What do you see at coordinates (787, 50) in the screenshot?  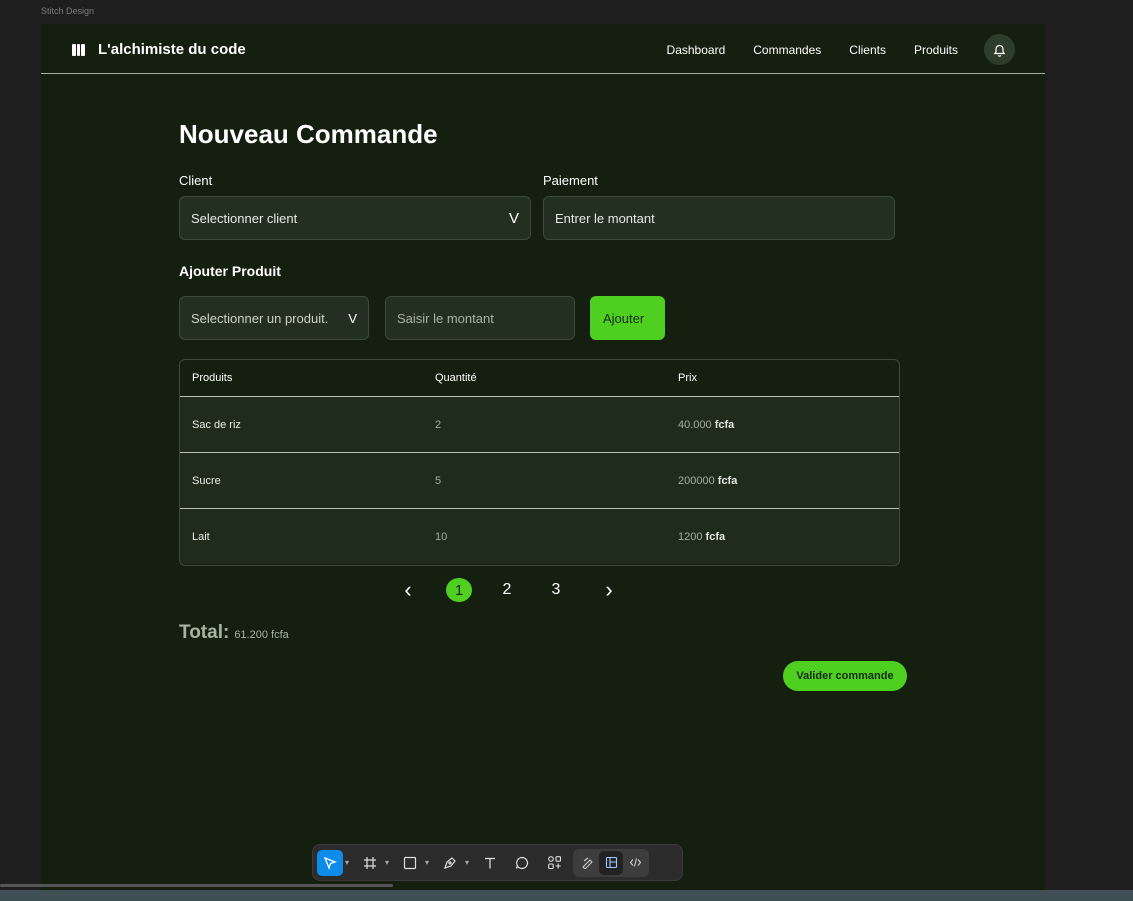 I see `nav-commandes: Commandes` at bounding box center [787, 50].